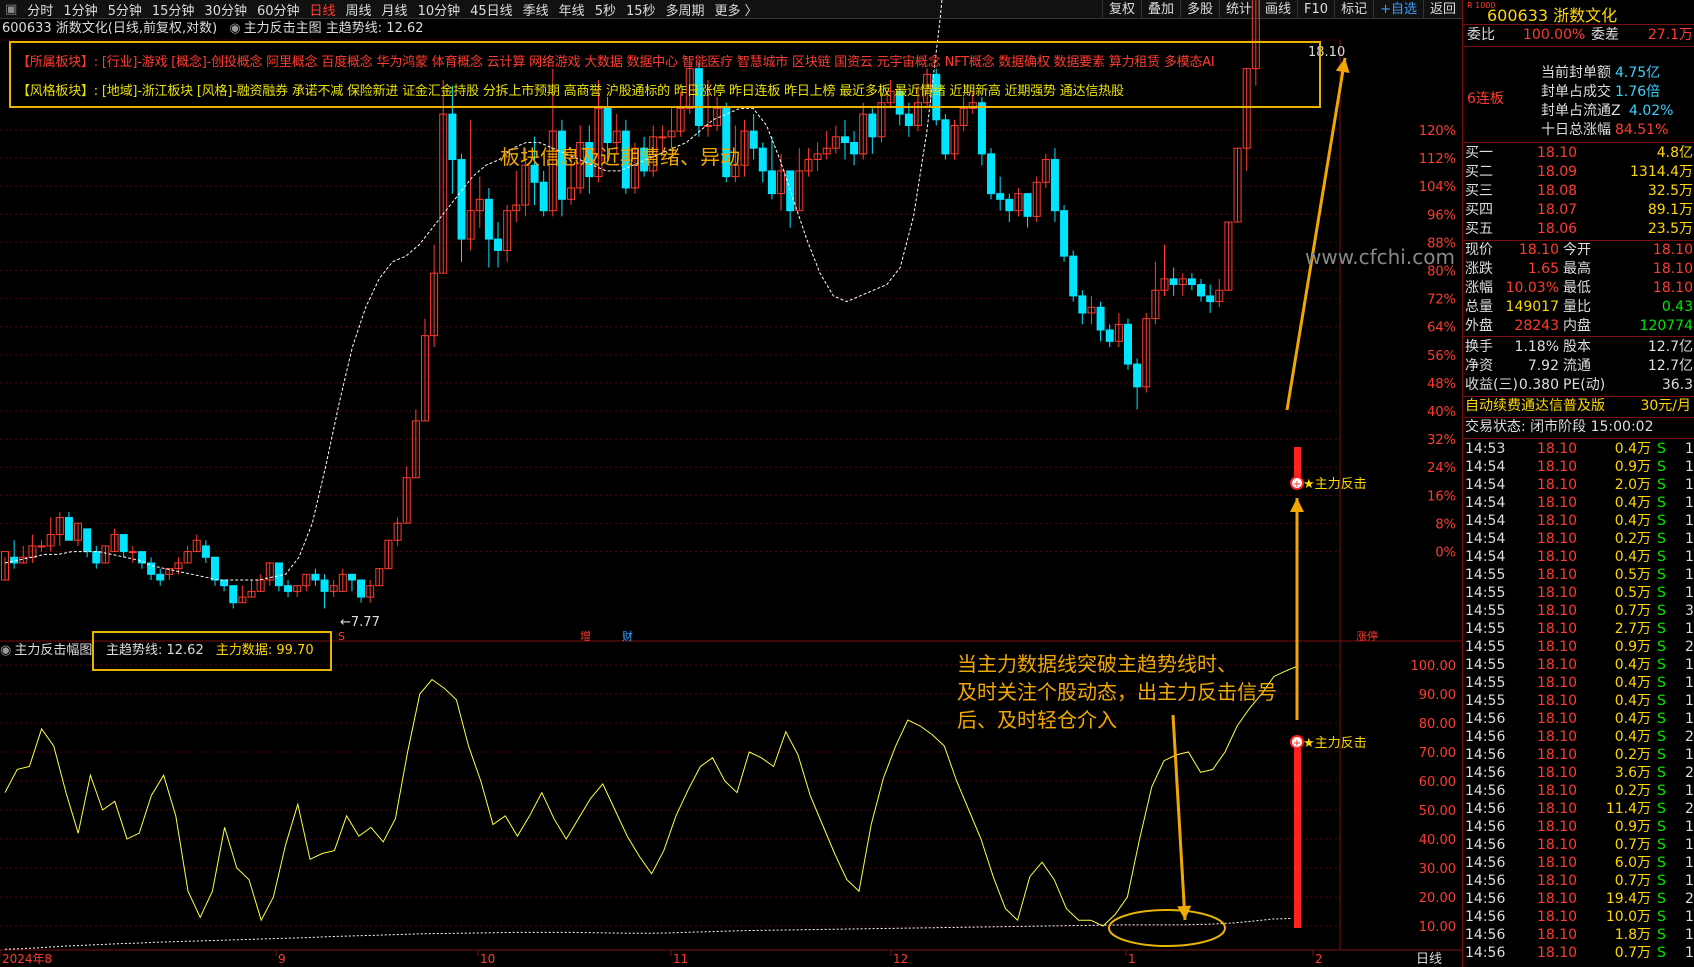 The width and height of the screenshot is (1694, 967). What do you see at coordinates (1677, 307) in the screenshot?
I see `stat-value: 0.43` at bounding box center [1677, 307].